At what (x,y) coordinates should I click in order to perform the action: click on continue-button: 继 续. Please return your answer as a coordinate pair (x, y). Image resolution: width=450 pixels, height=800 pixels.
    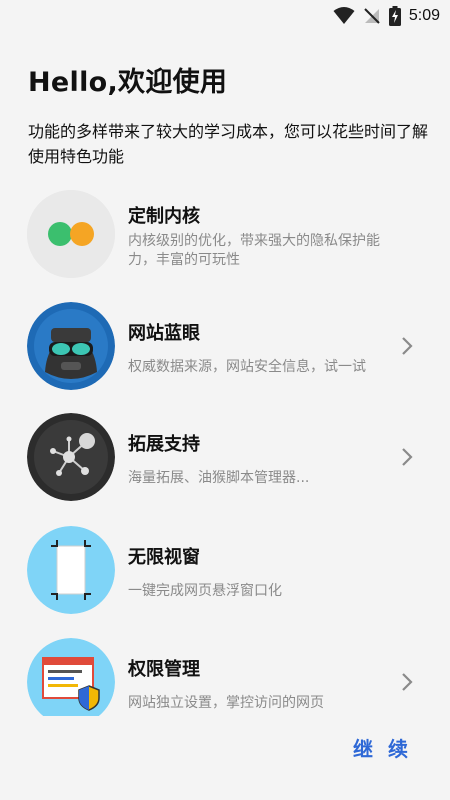
    Looking at the image, I should click on (382, 747).